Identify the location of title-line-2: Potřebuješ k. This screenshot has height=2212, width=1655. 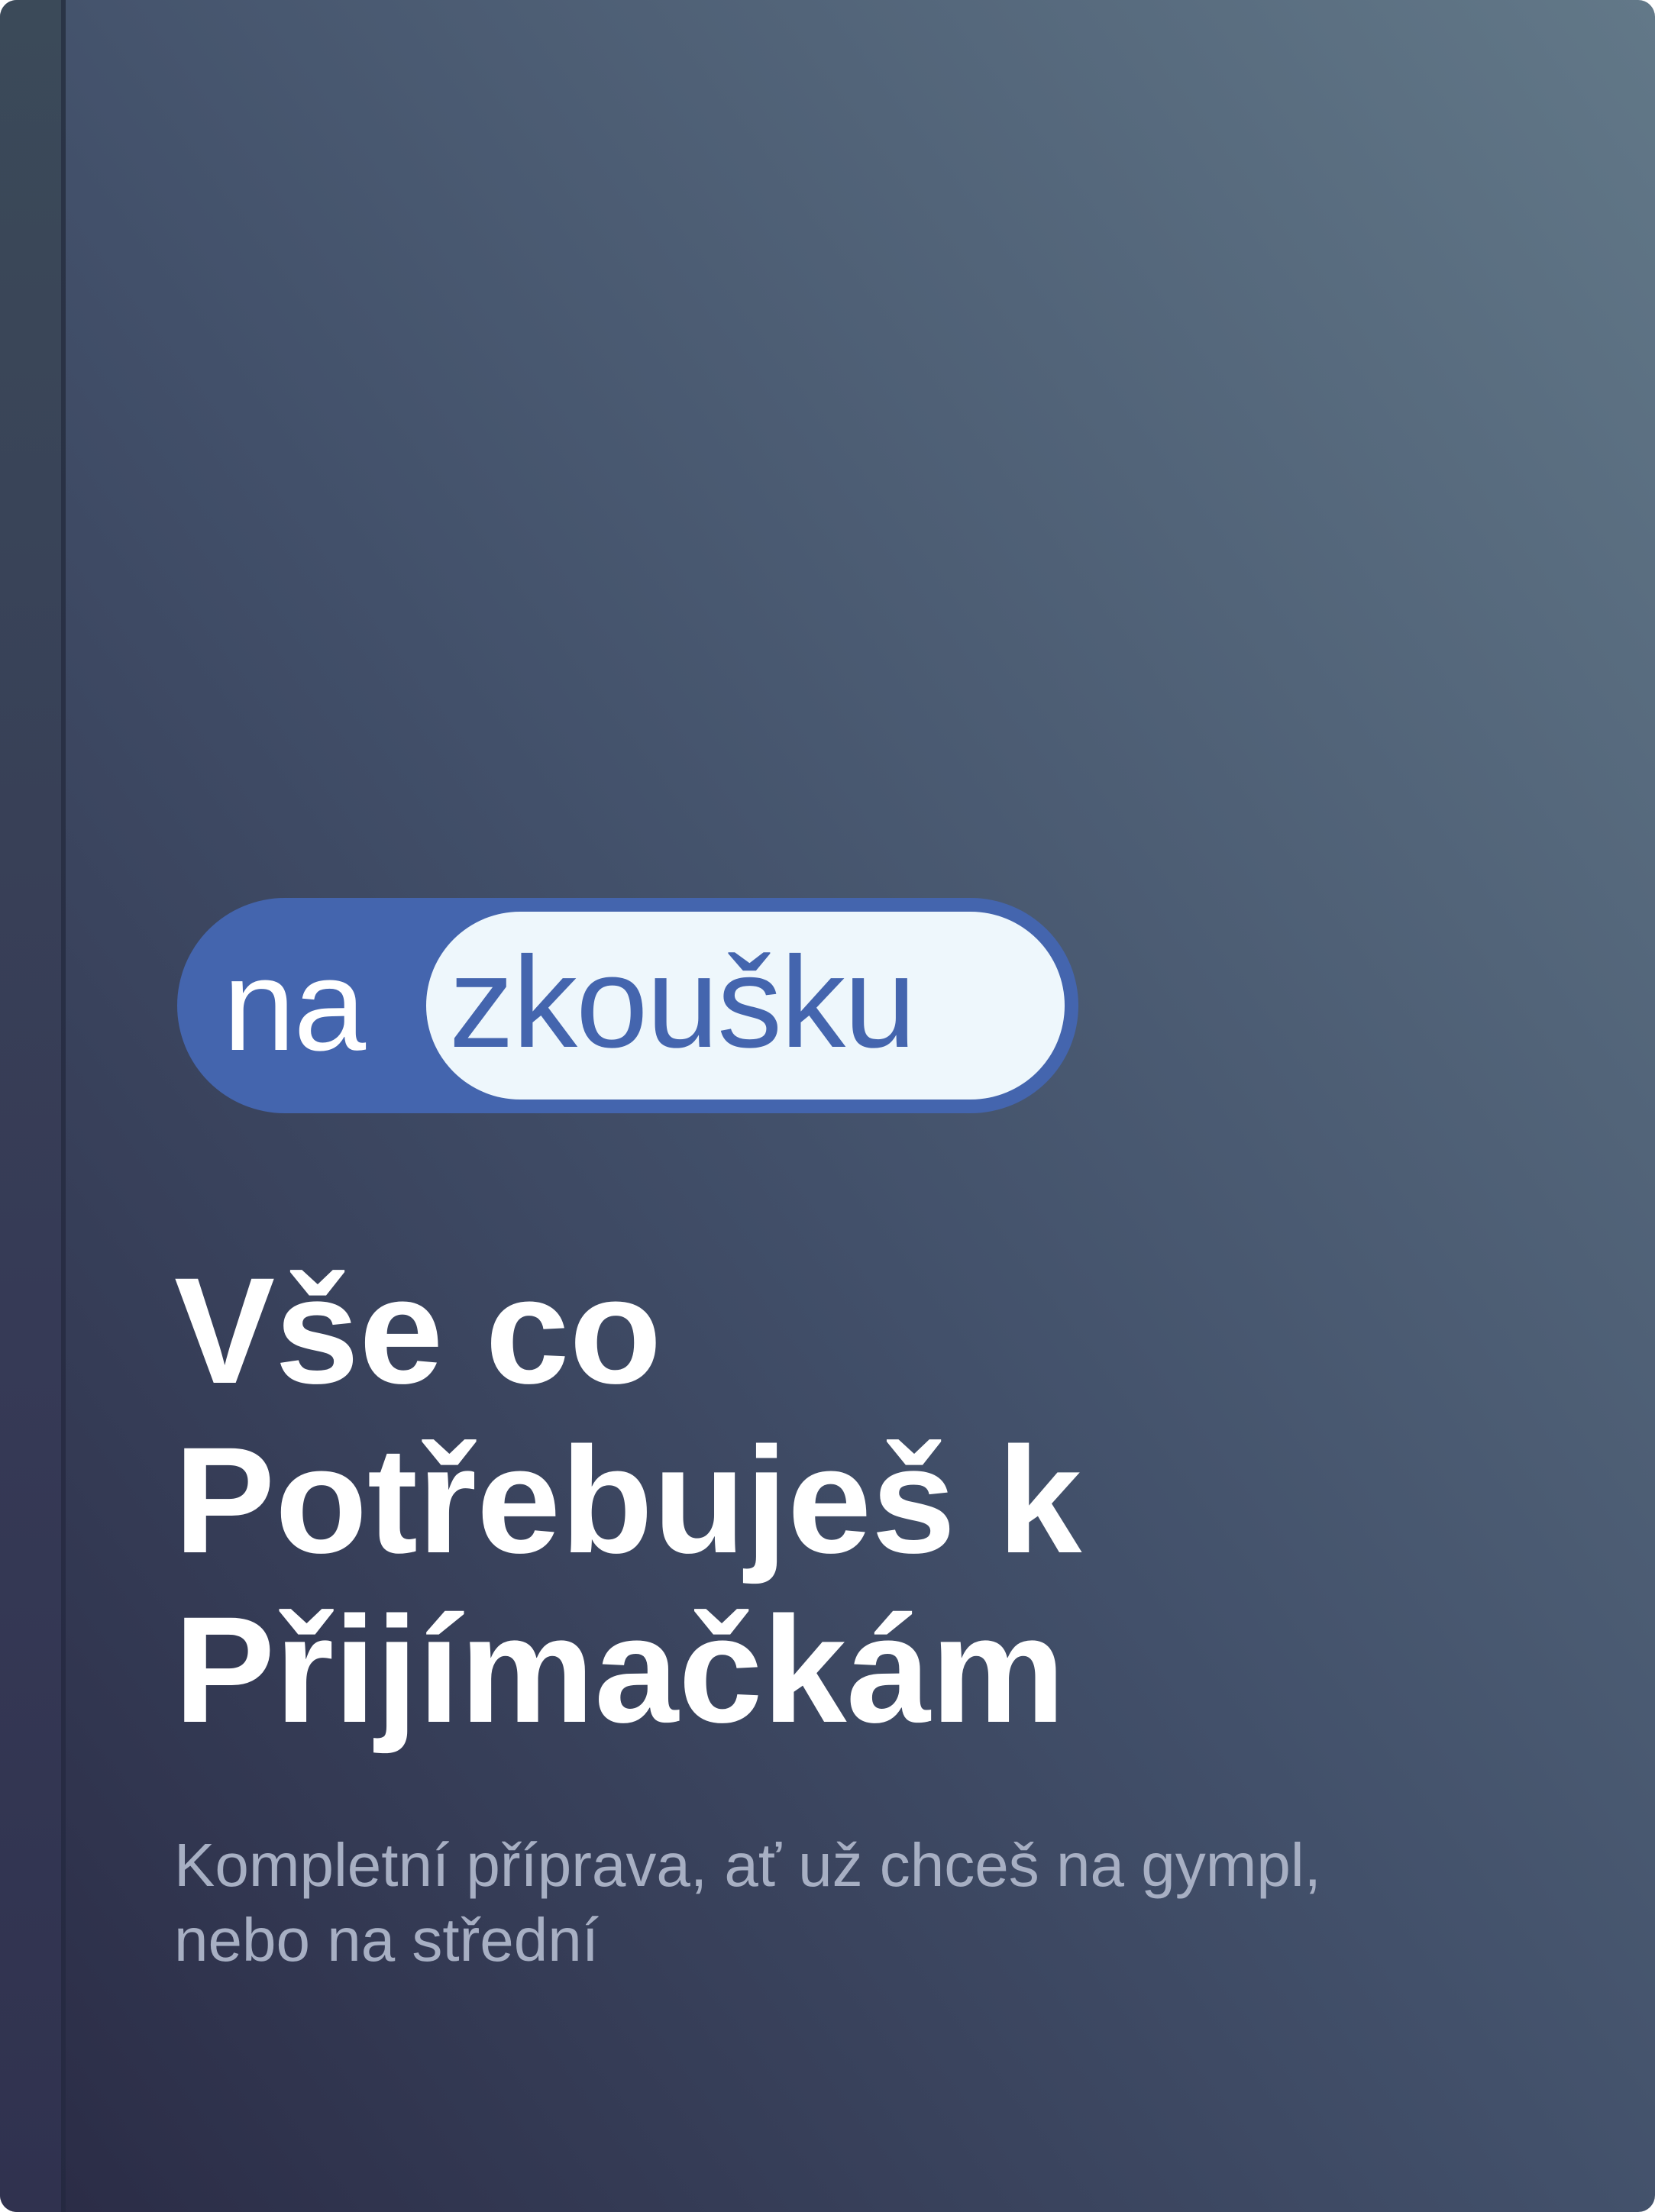
(628, 1500).